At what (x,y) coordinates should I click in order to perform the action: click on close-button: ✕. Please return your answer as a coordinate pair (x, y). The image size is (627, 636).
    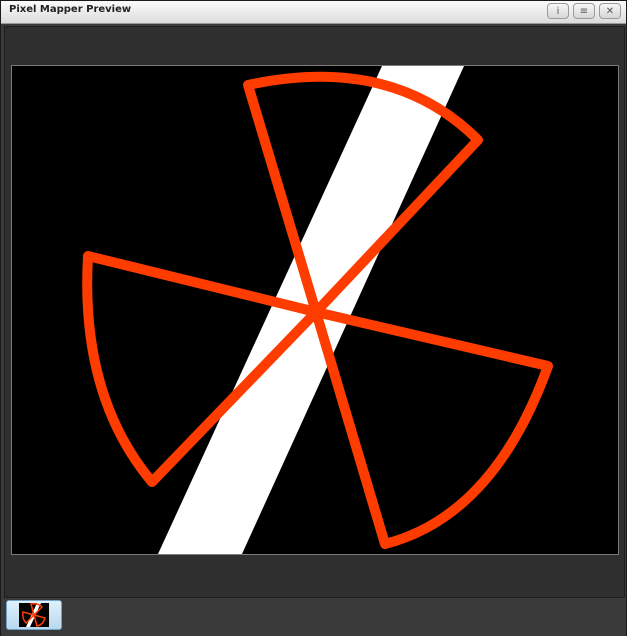
    Looking at the image, I should click on (610, 11).